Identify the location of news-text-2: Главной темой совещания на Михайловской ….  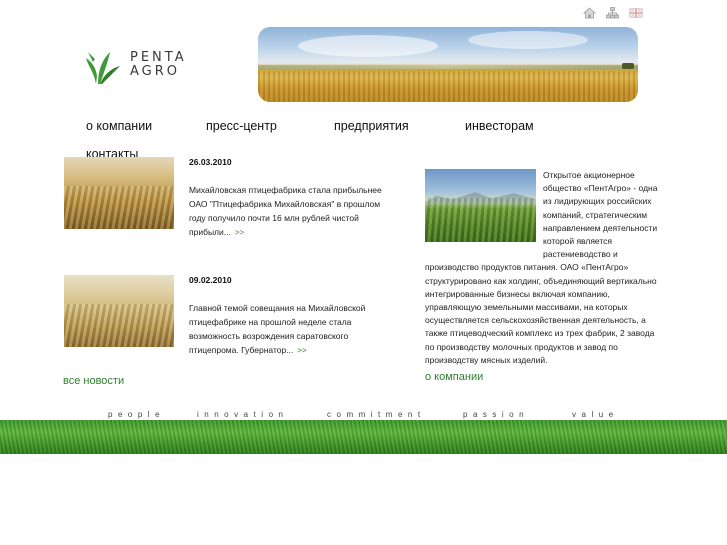
(282, 329).